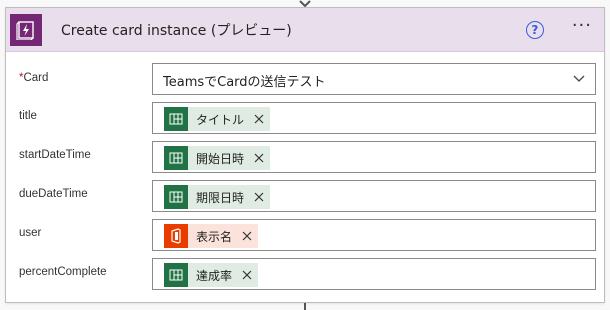 Image resolution: width=610 pixels, height=310 pixels. Describe the element at coordinates (374, 274) in the screenshot. I see `percentcomplete-input: 達成率` at that location.